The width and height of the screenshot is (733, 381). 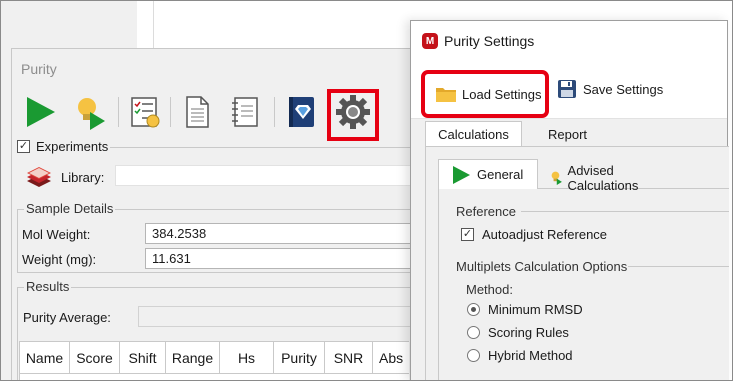 I want to click on library-input, so click(x=273, y=175).